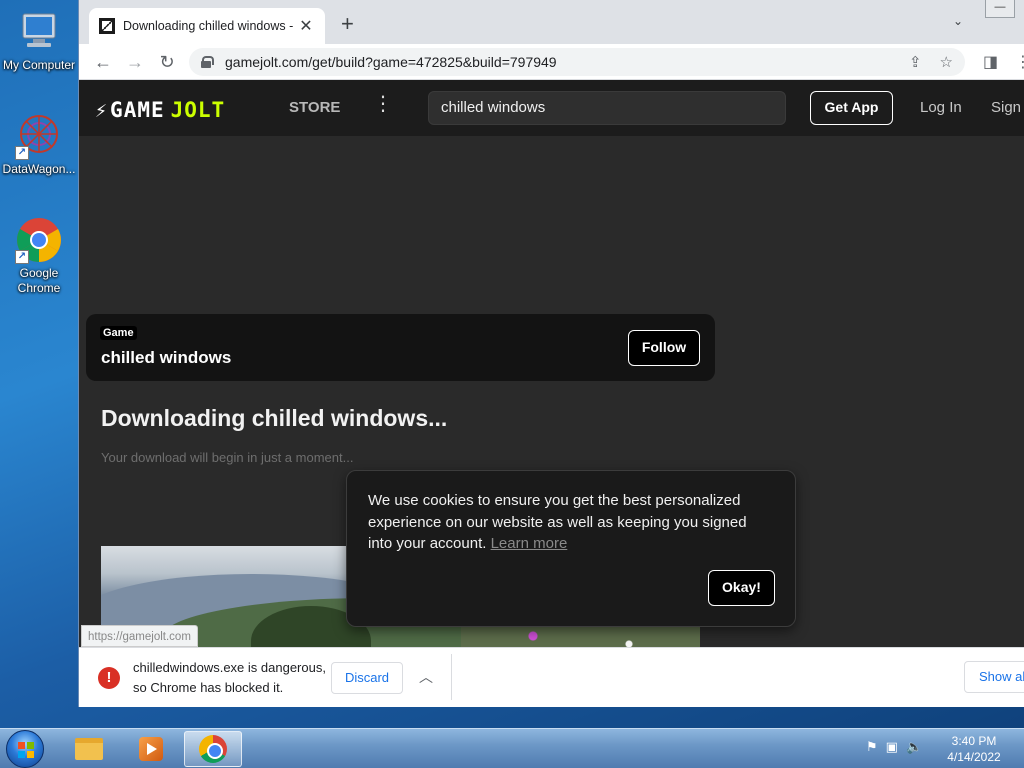  What do you see at coordinates (512, 748) in the screenshot?
I see `taskbar: ⚑ ▣ 🔈 3:40 PM 4/14/2022` at bounding box center [512, 748].